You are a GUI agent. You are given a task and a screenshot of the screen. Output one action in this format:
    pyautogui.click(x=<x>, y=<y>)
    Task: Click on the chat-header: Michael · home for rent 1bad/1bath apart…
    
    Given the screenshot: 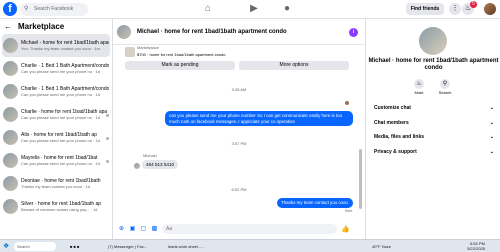 What is the action you would take?
    pyautogui.click(x=239, y=32)
    